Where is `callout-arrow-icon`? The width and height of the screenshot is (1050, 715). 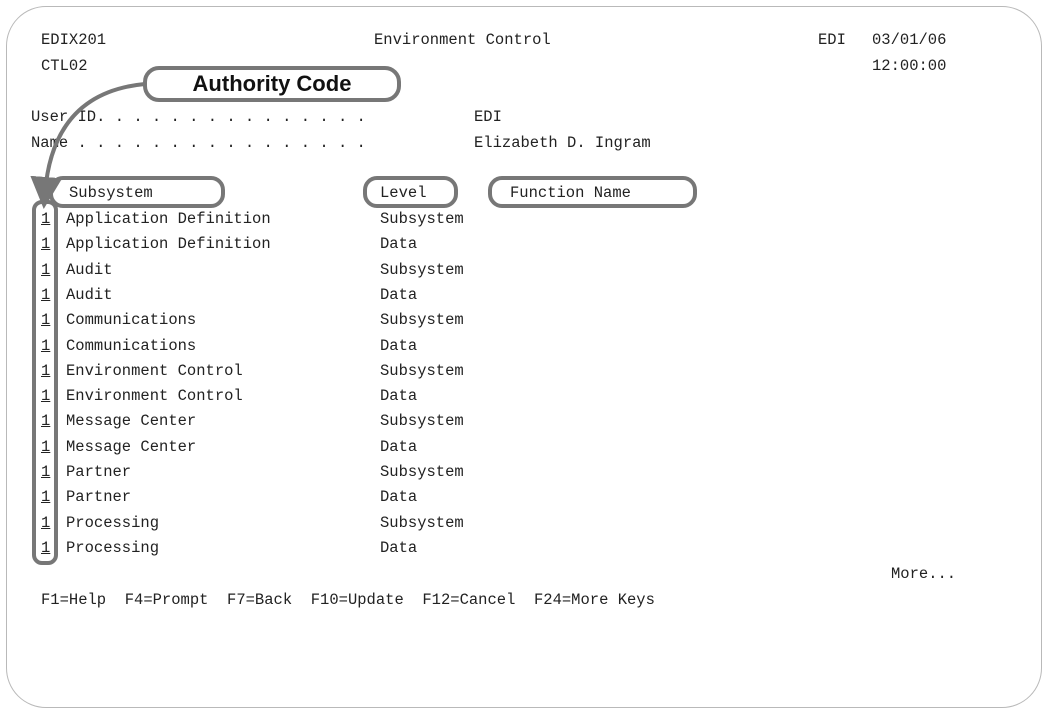
callout-arrow-icon is located at coordinates (88, 145).